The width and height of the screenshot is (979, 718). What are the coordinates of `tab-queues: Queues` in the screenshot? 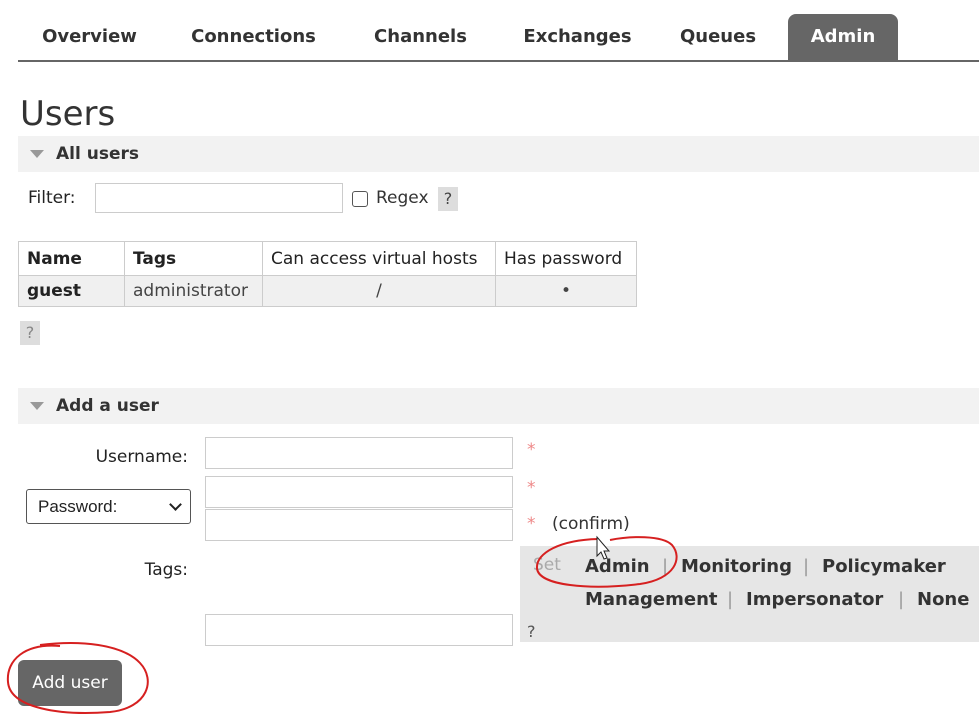 It's located at (718, 37).